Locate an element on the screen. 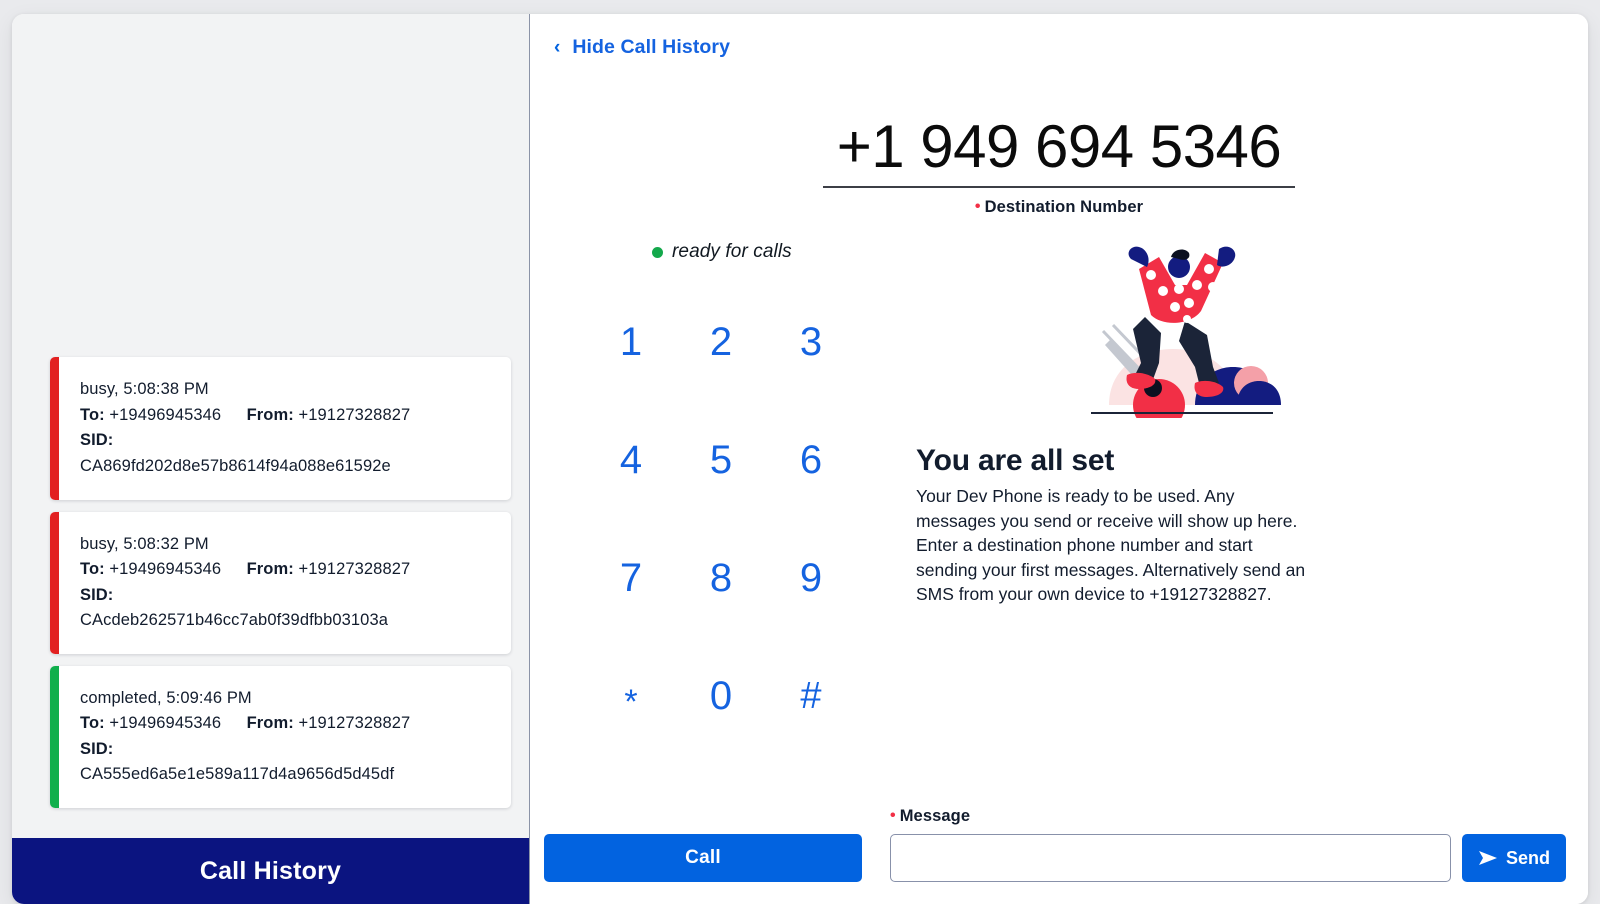 This screenshot has height=904, width=1600. call-status-time: busy, 5:08:38 PM is located at coordinates (144, 389).